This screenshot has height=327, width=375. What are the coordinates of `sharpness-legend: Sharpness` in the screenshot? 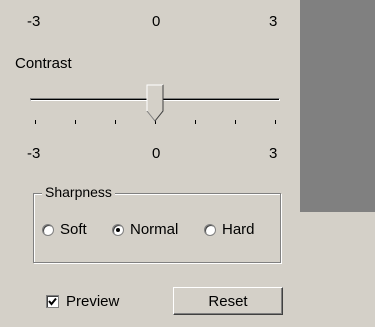 It's located at (78, 192).